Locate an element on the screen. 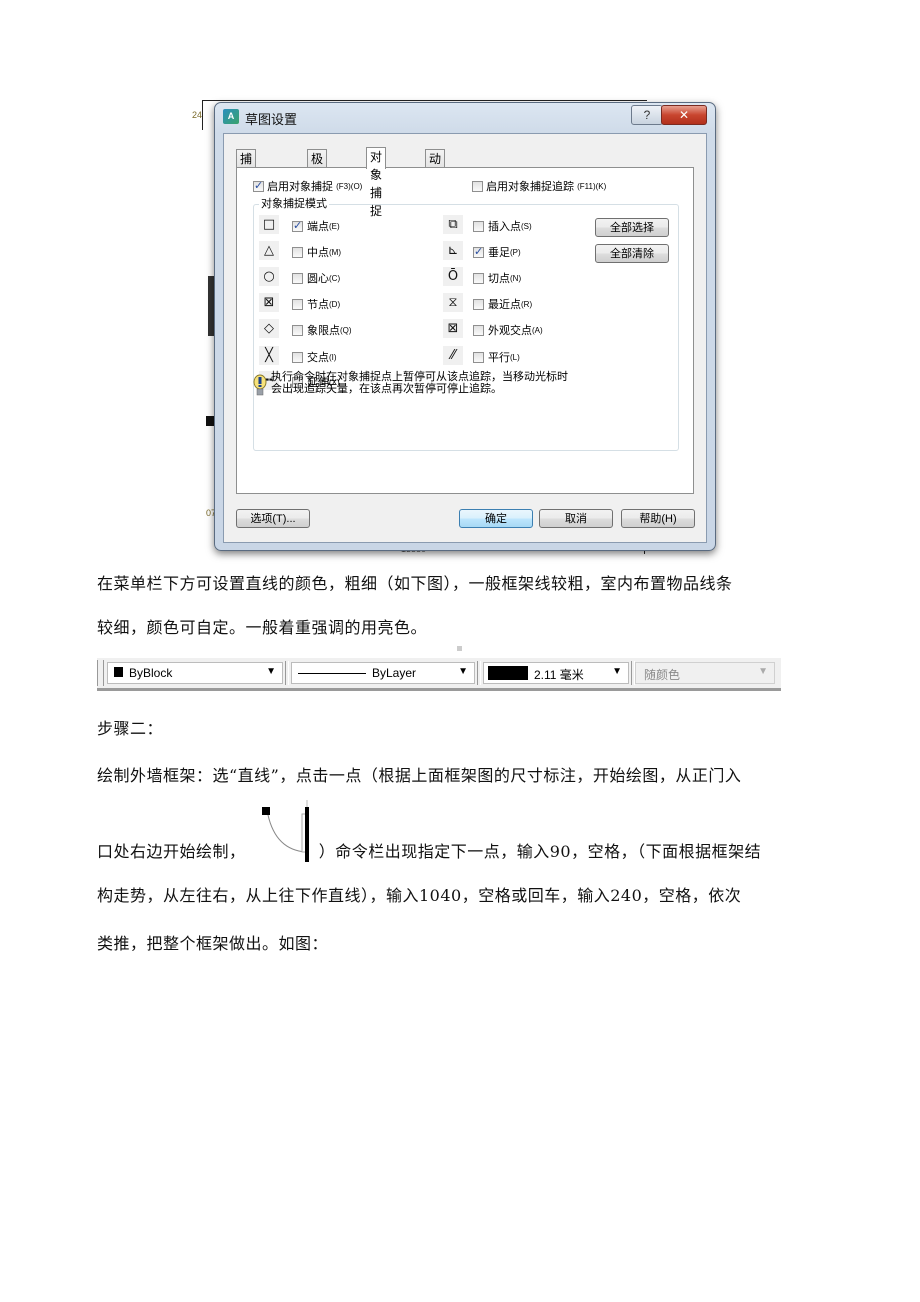 Image resolution: width=920 pixels, height=1302 pixels. paragraph-line: 绘制外墙框架：选“直线”，点击一点（根据上面框架图的尺寸标注，开始绘图，从正门入 is located at coordinates (419, 775).